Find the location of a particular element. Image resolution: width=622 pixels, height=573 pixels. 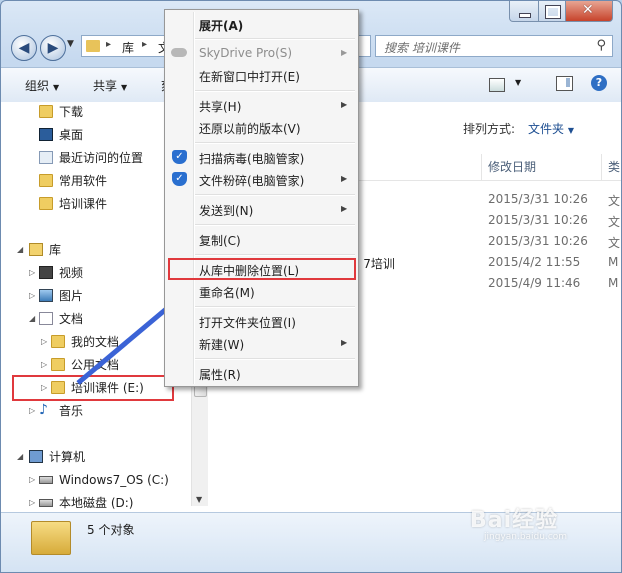

drive-icon is located at coordinates (46, 503).